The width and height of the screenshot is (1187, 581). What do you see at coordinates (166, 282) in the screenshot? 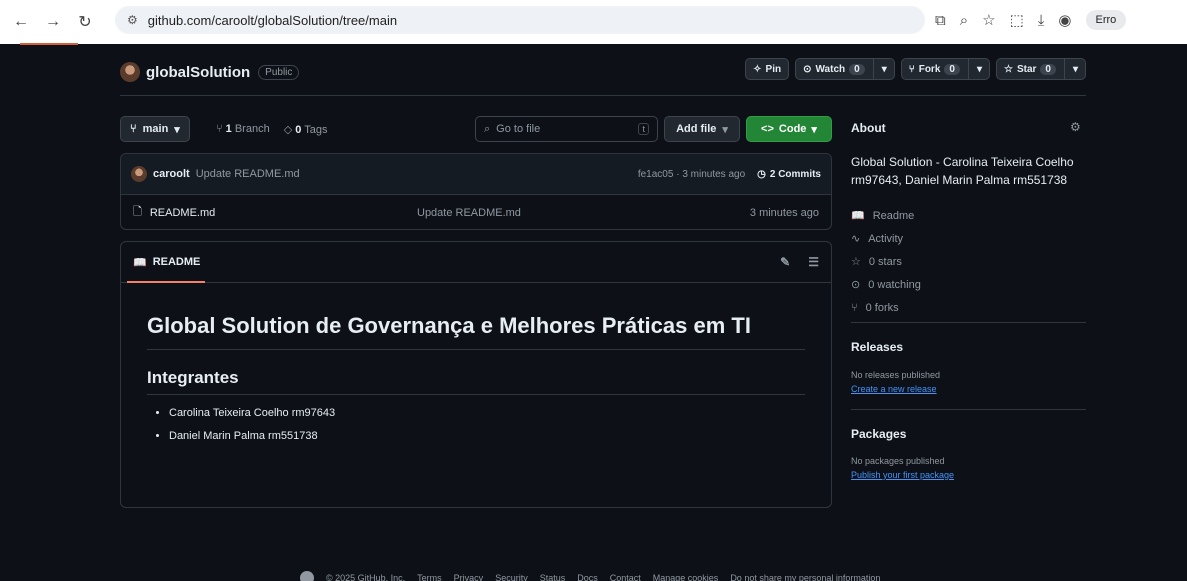
I see `readme-tab-underline` at bounding box center [166, 282].